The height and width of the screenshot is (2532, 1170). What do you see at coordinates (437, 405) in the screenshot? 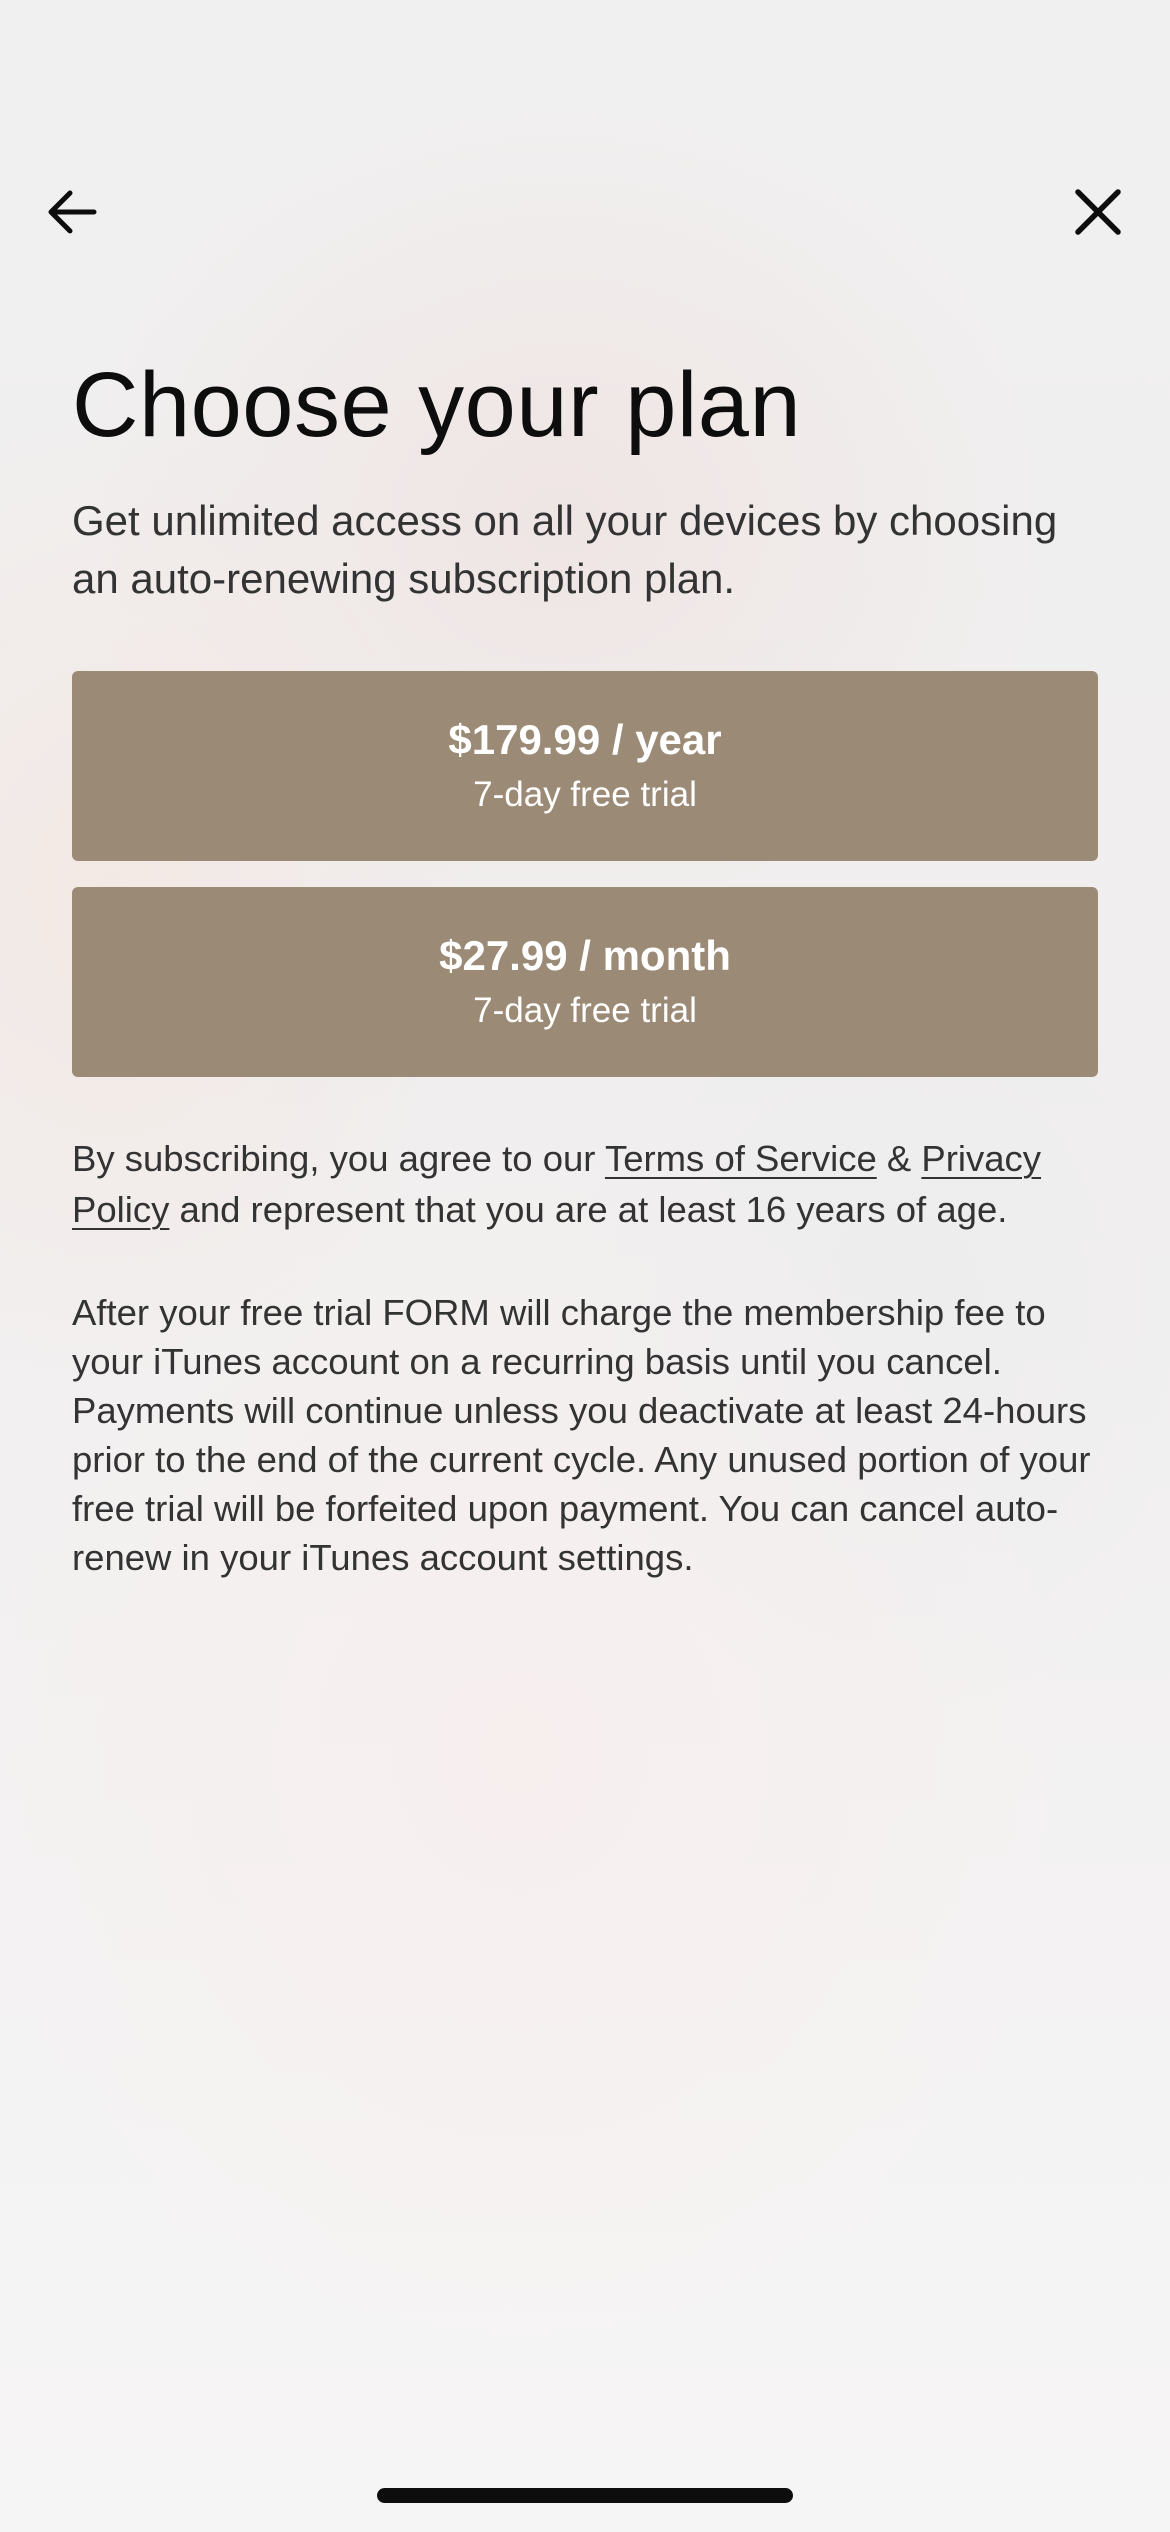
I see `page-title: Choose your plan` at bounding box center [437, 405].